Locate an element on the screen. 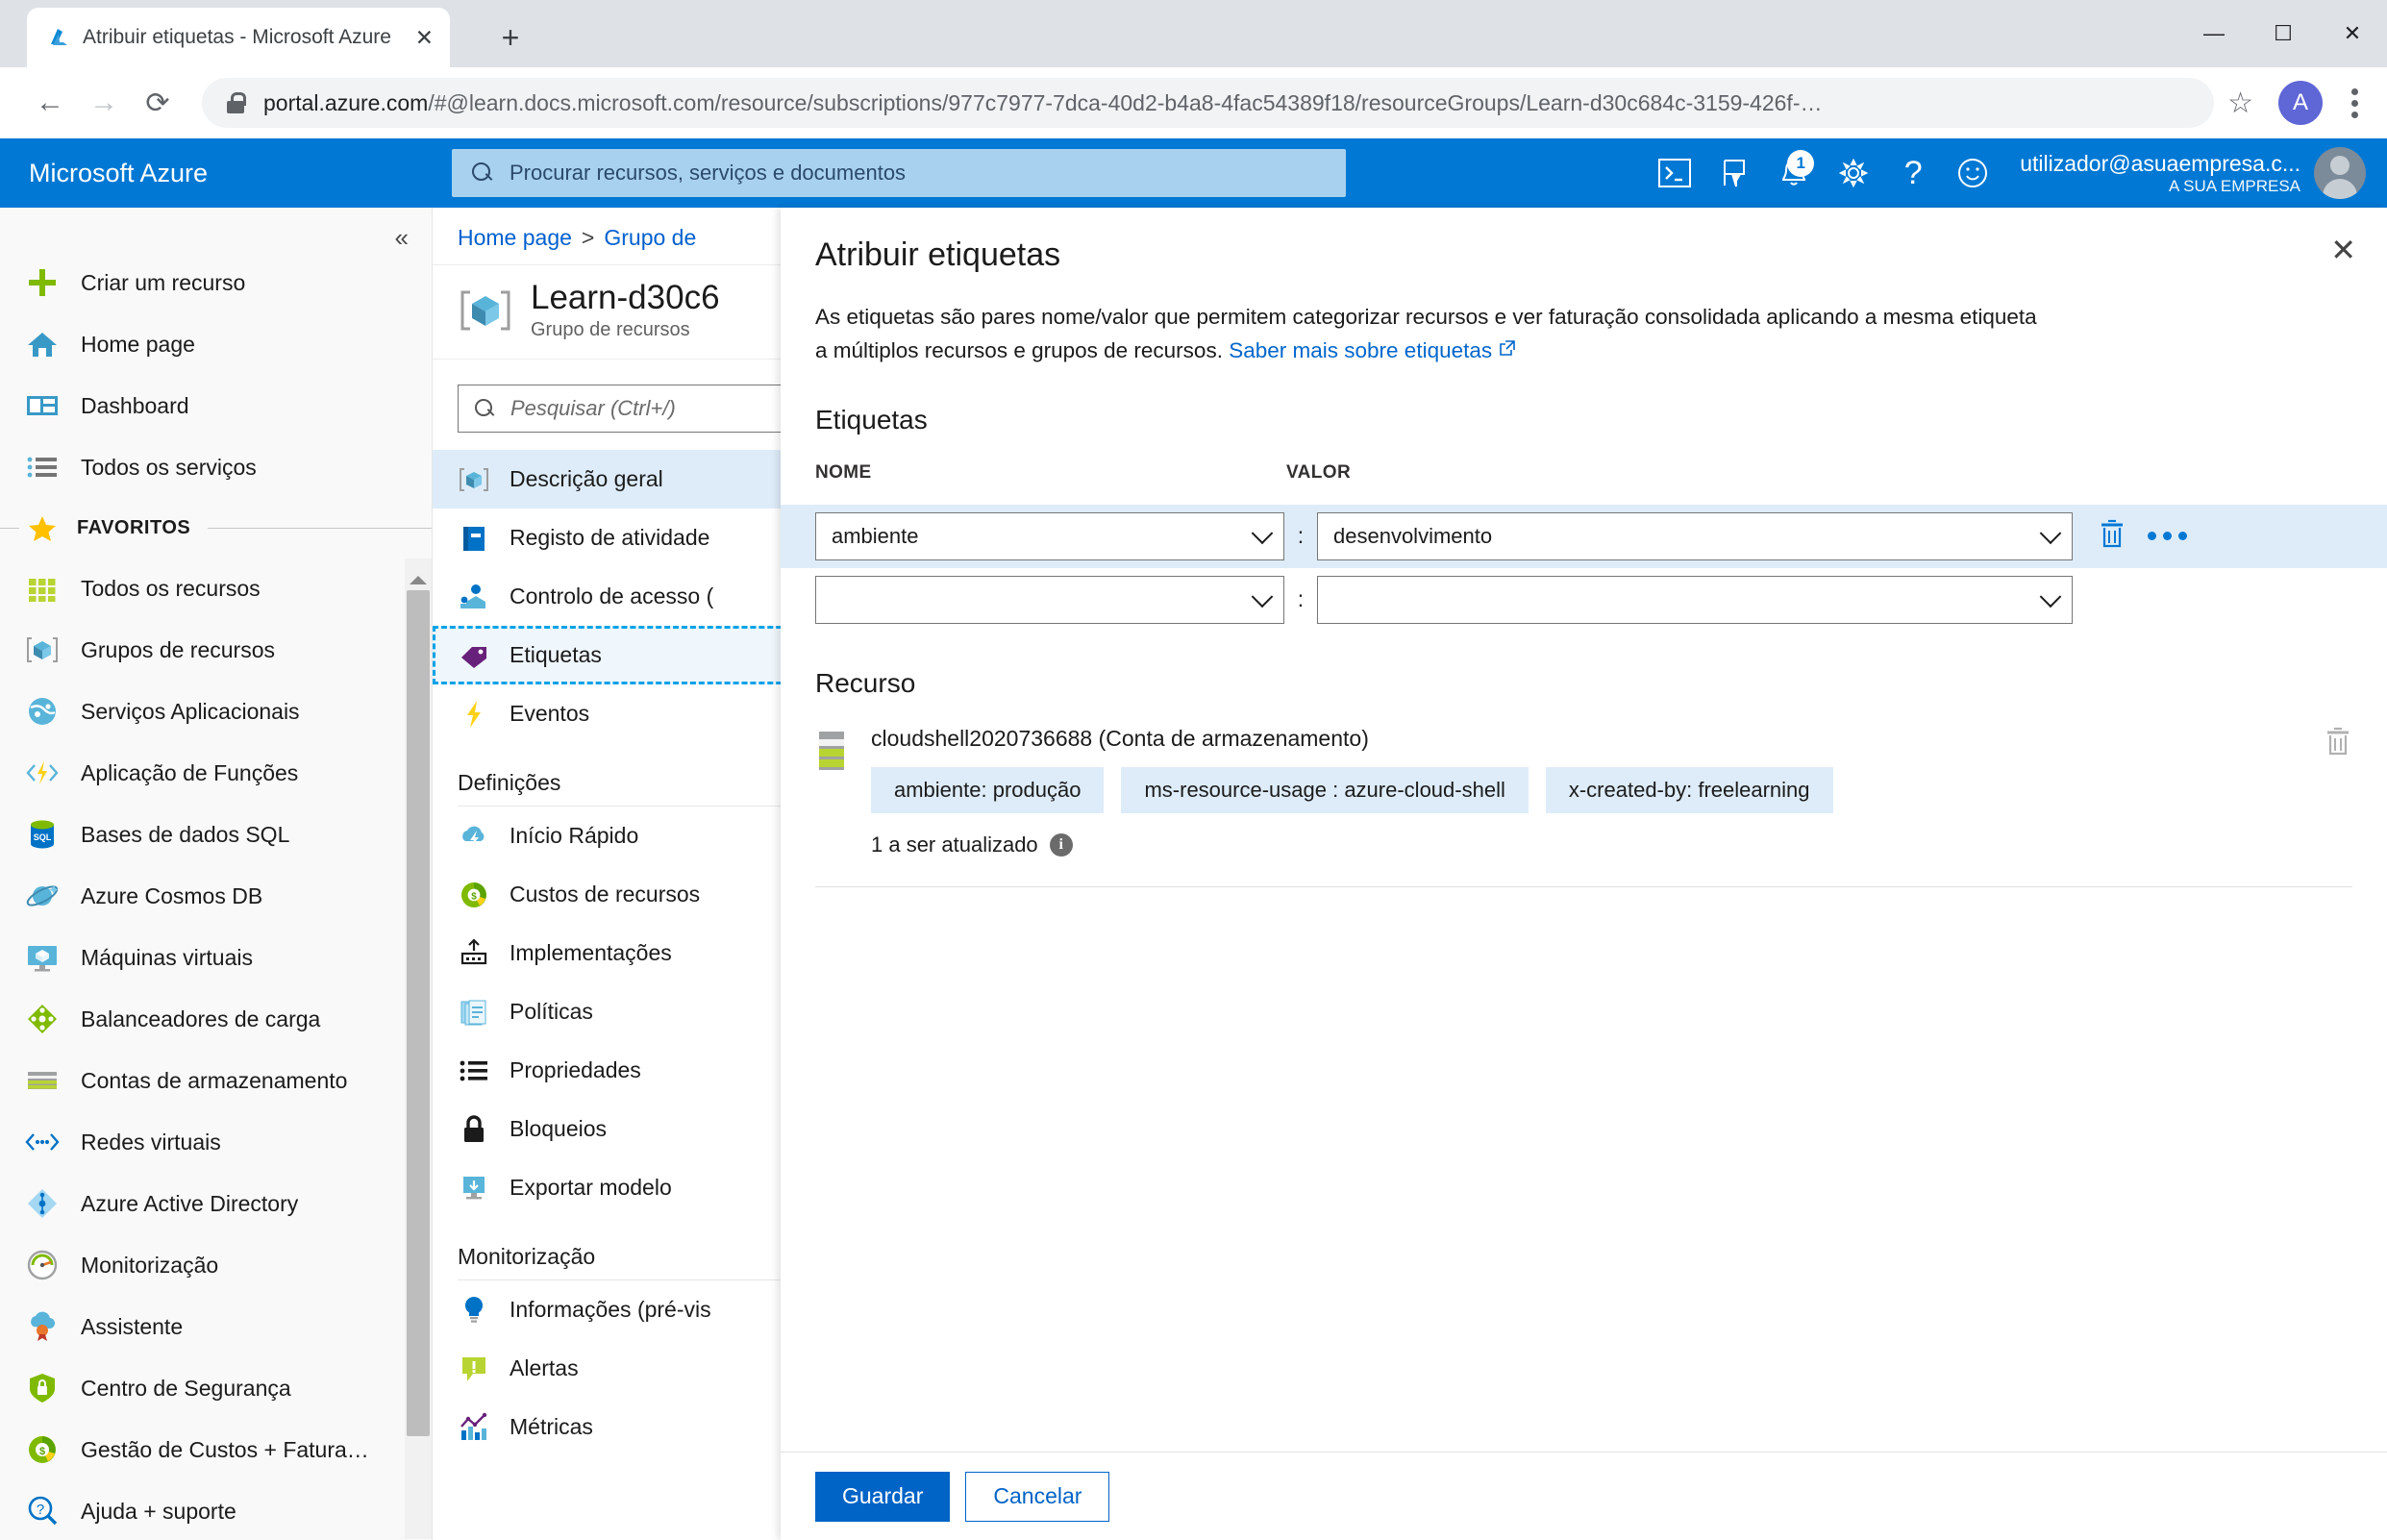  cancel-button: Cancelar is located at coordinates (1037, 1496).